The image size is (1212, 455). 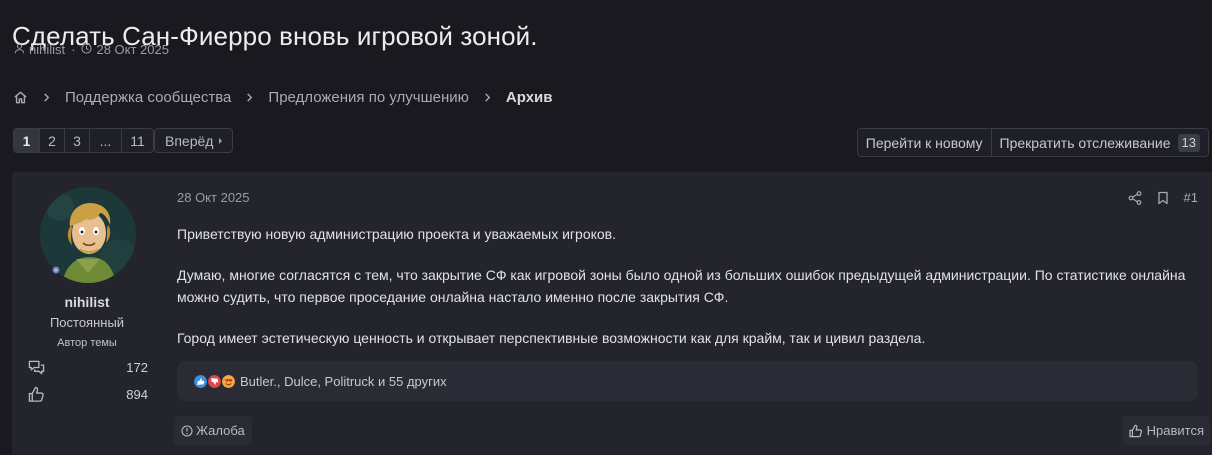 What do you see at coordinates (137, 140) in the screenshot?
I see `page-11-button: 11` at bounding box center [137, 140].